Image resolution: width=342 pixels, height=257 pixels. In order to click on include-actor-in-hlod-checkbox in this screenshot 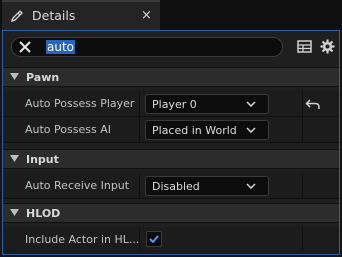, I will do `click(154, 239)`.